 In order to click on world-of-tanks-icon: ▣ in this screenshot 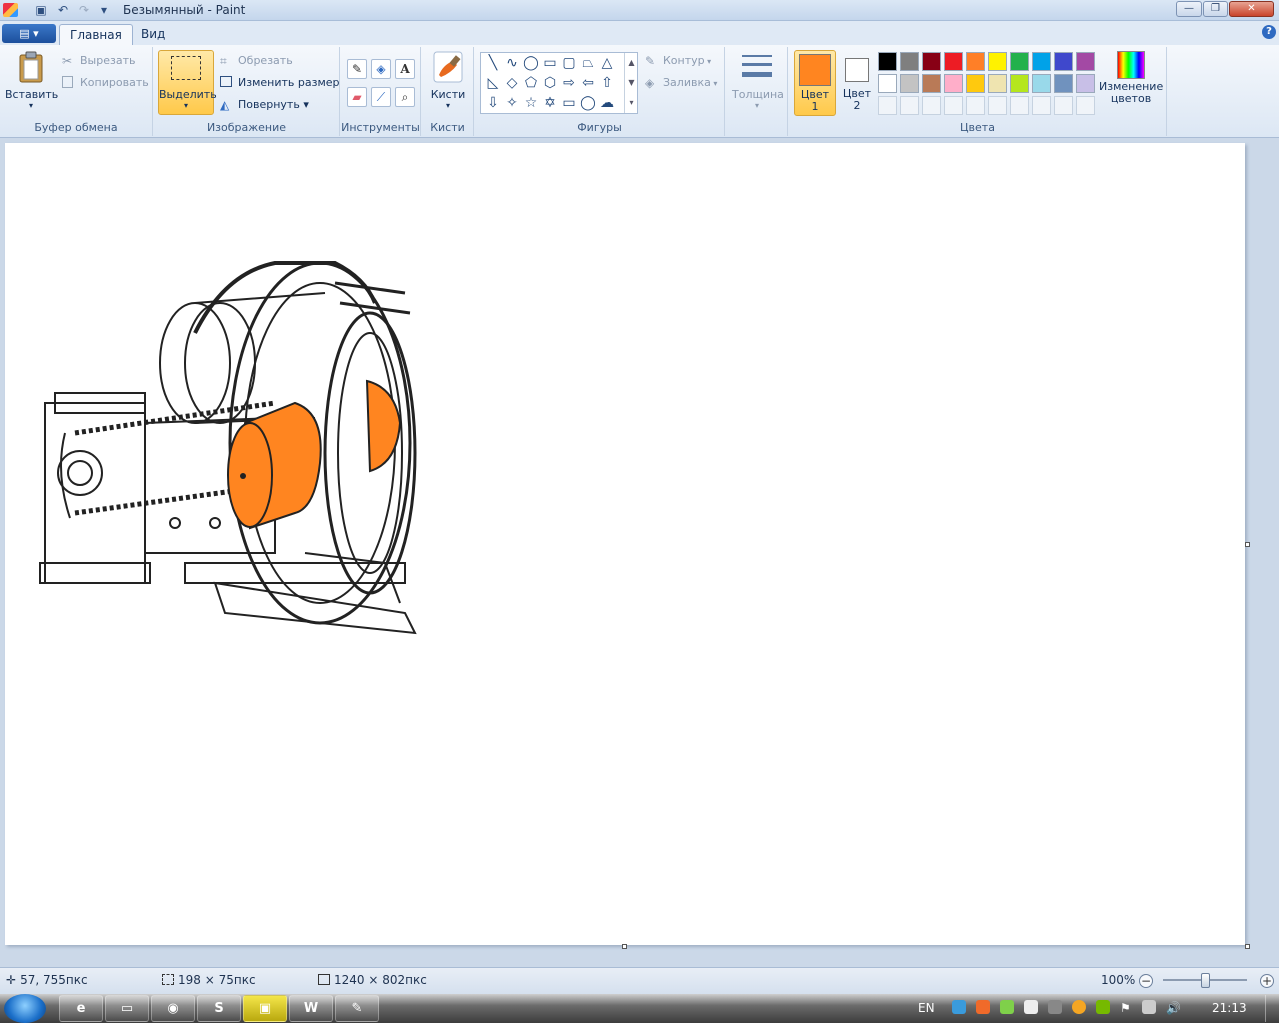, I will do `click(265, 1008)`.